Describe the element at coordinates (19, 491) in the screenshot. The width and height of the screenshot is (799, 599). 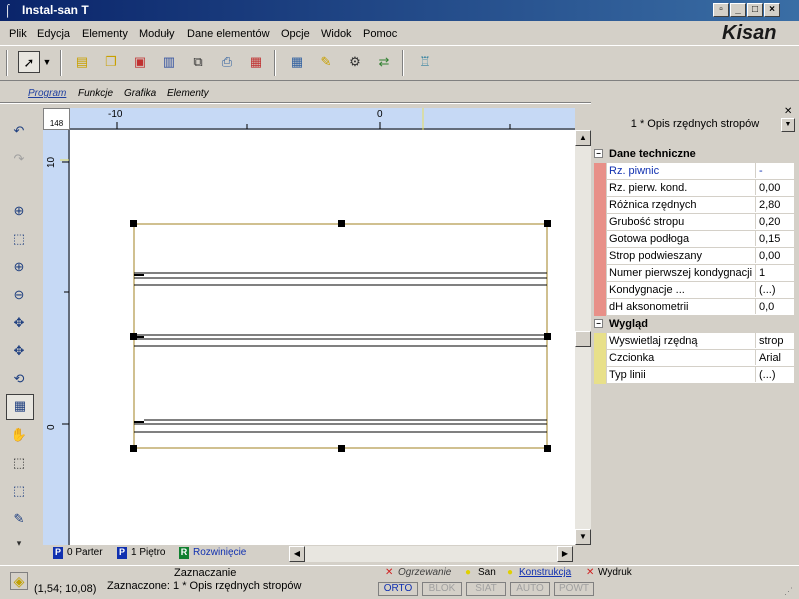
I see `select-query-icon: ⬚` at that location.